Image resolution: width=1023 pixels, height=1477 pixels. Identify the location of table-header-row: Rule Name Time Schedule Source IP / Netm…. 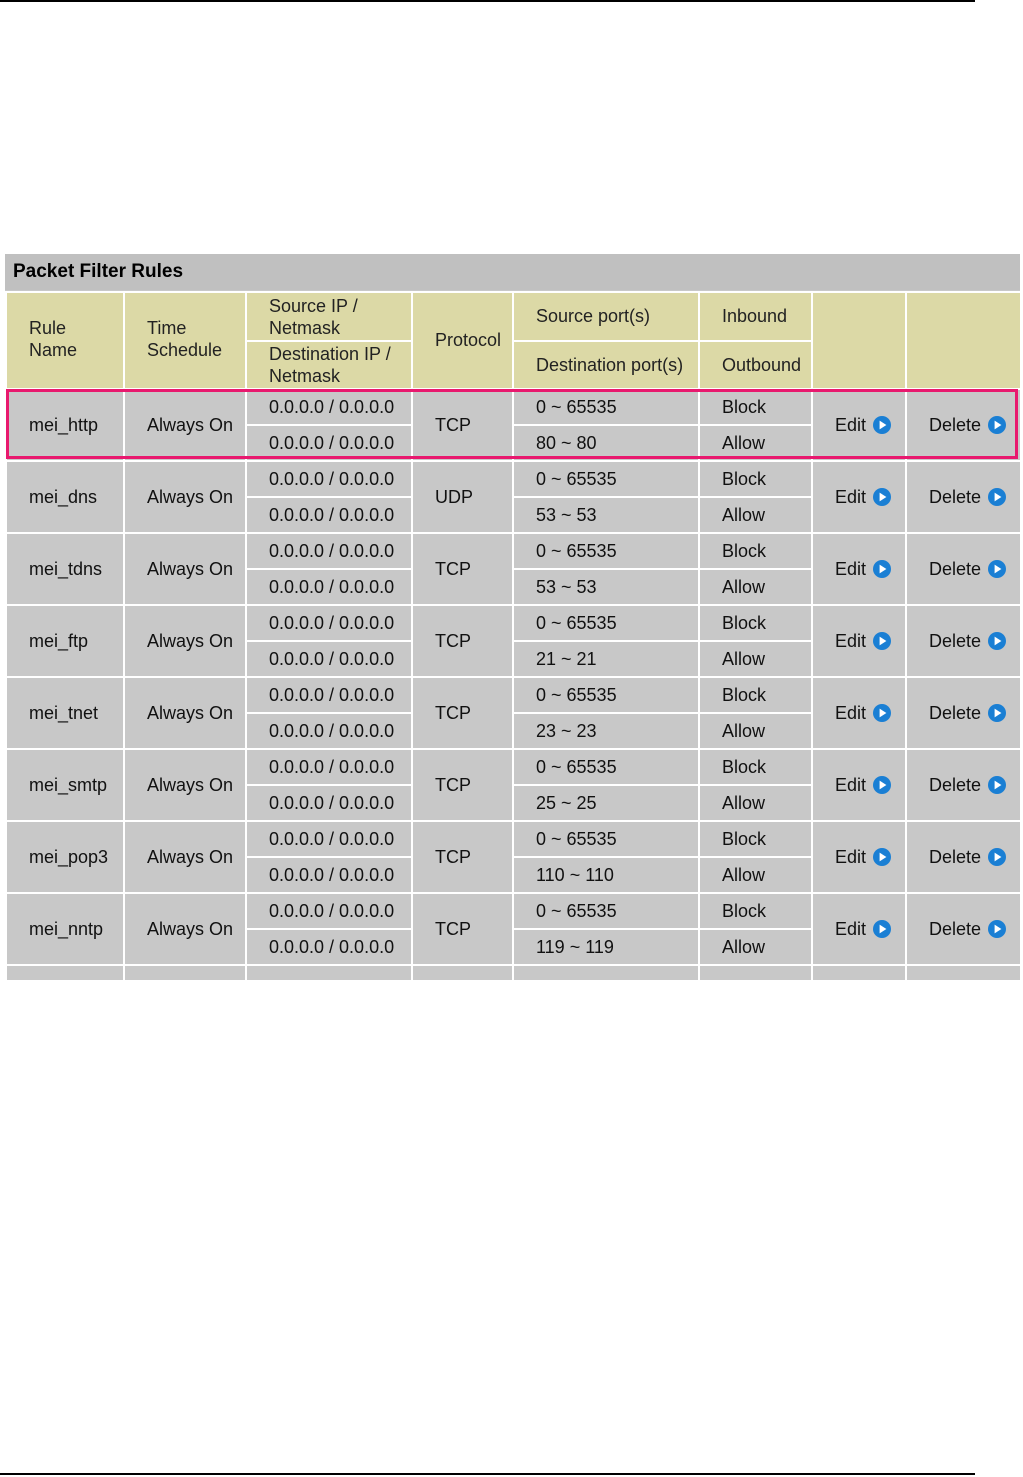
(512, 340).